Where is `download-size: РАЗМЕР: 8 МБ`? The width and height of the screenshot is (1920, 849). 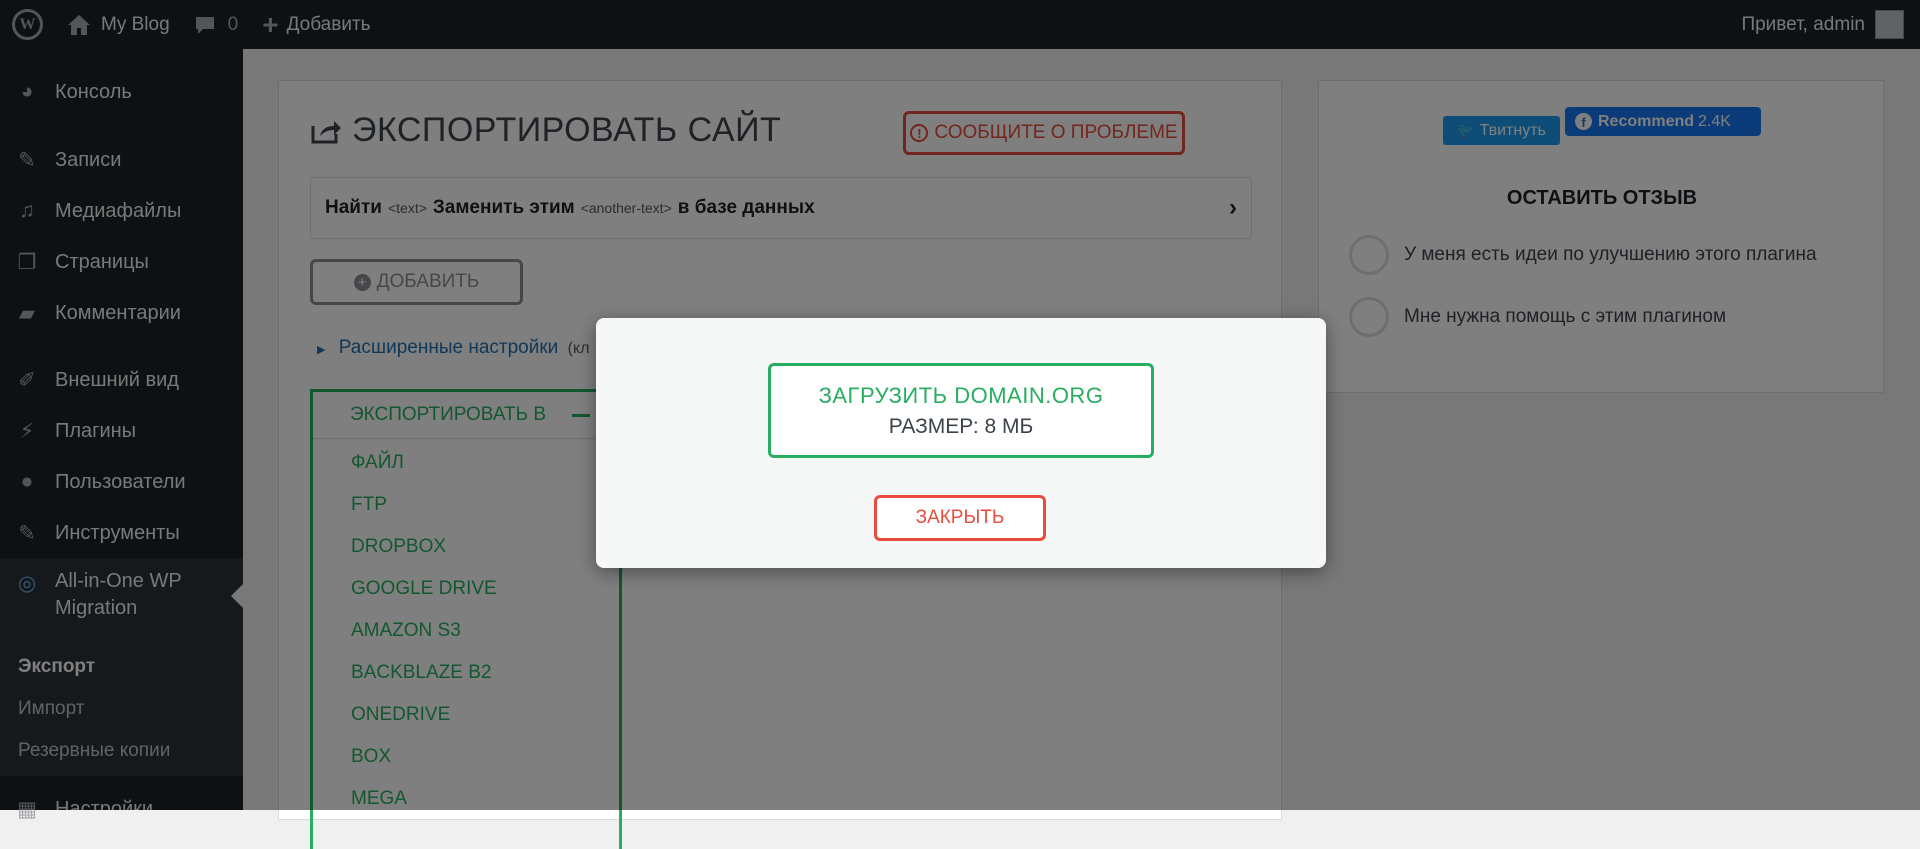
download-size: РАЗМЕР: 8 МБ is located at coordinates (961, 426).